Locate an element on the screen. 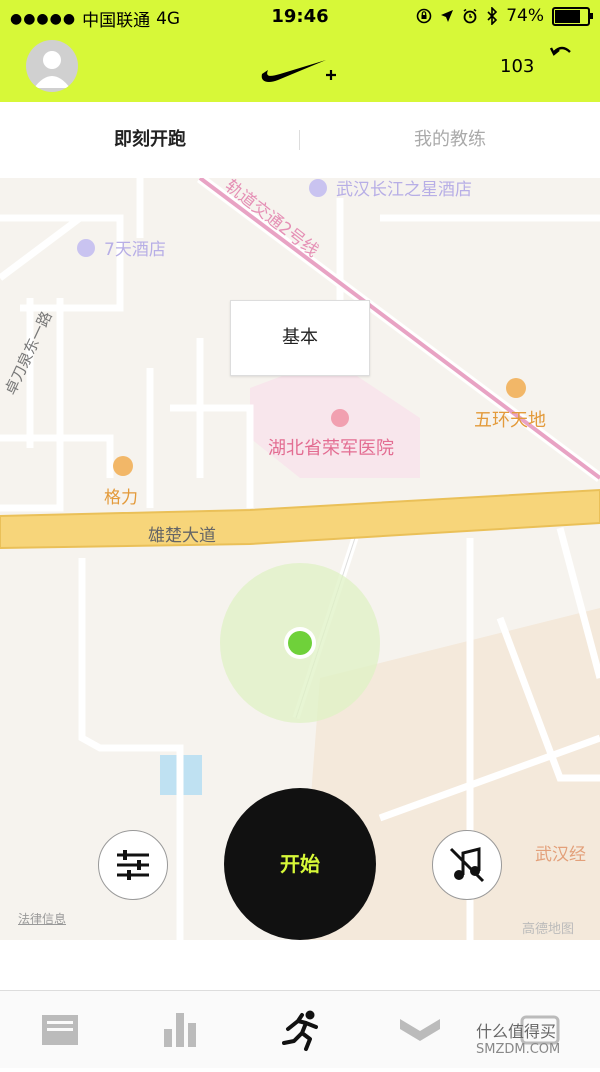 This screenshot has height=1072, width=600. watermark-domain: SMZDM.COM is located at coordinates (518, 1049).